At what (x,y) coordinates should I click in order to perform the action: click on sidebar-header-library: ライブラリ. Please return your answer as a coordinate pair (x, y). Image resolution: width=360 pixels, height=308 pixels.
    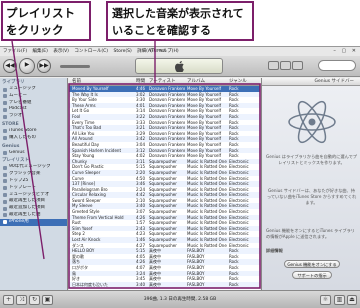
    Looking at the image, I should click on (13, 82).